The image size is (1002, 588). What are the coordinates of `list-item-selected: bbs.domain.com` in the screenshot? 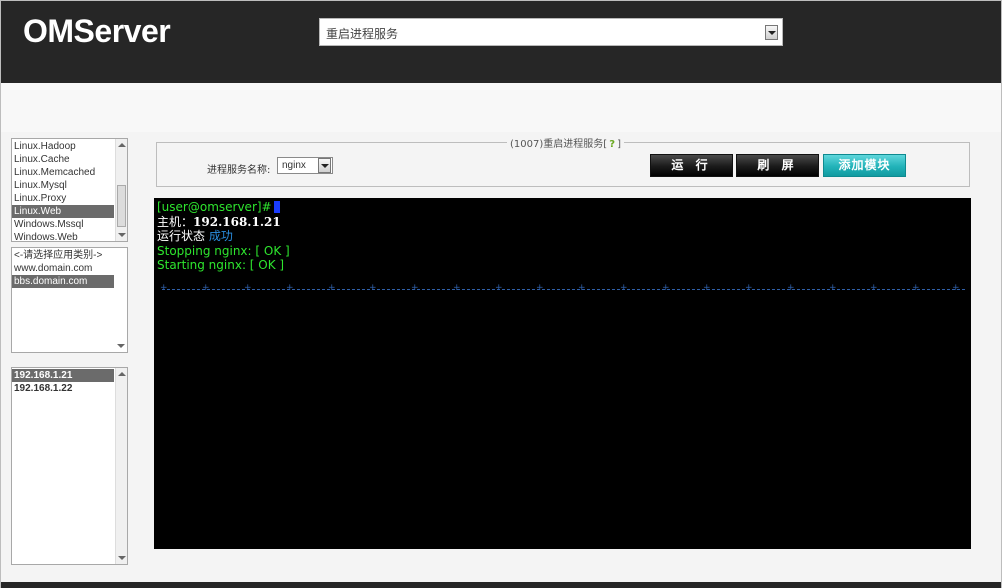 It's located at (63, 281).